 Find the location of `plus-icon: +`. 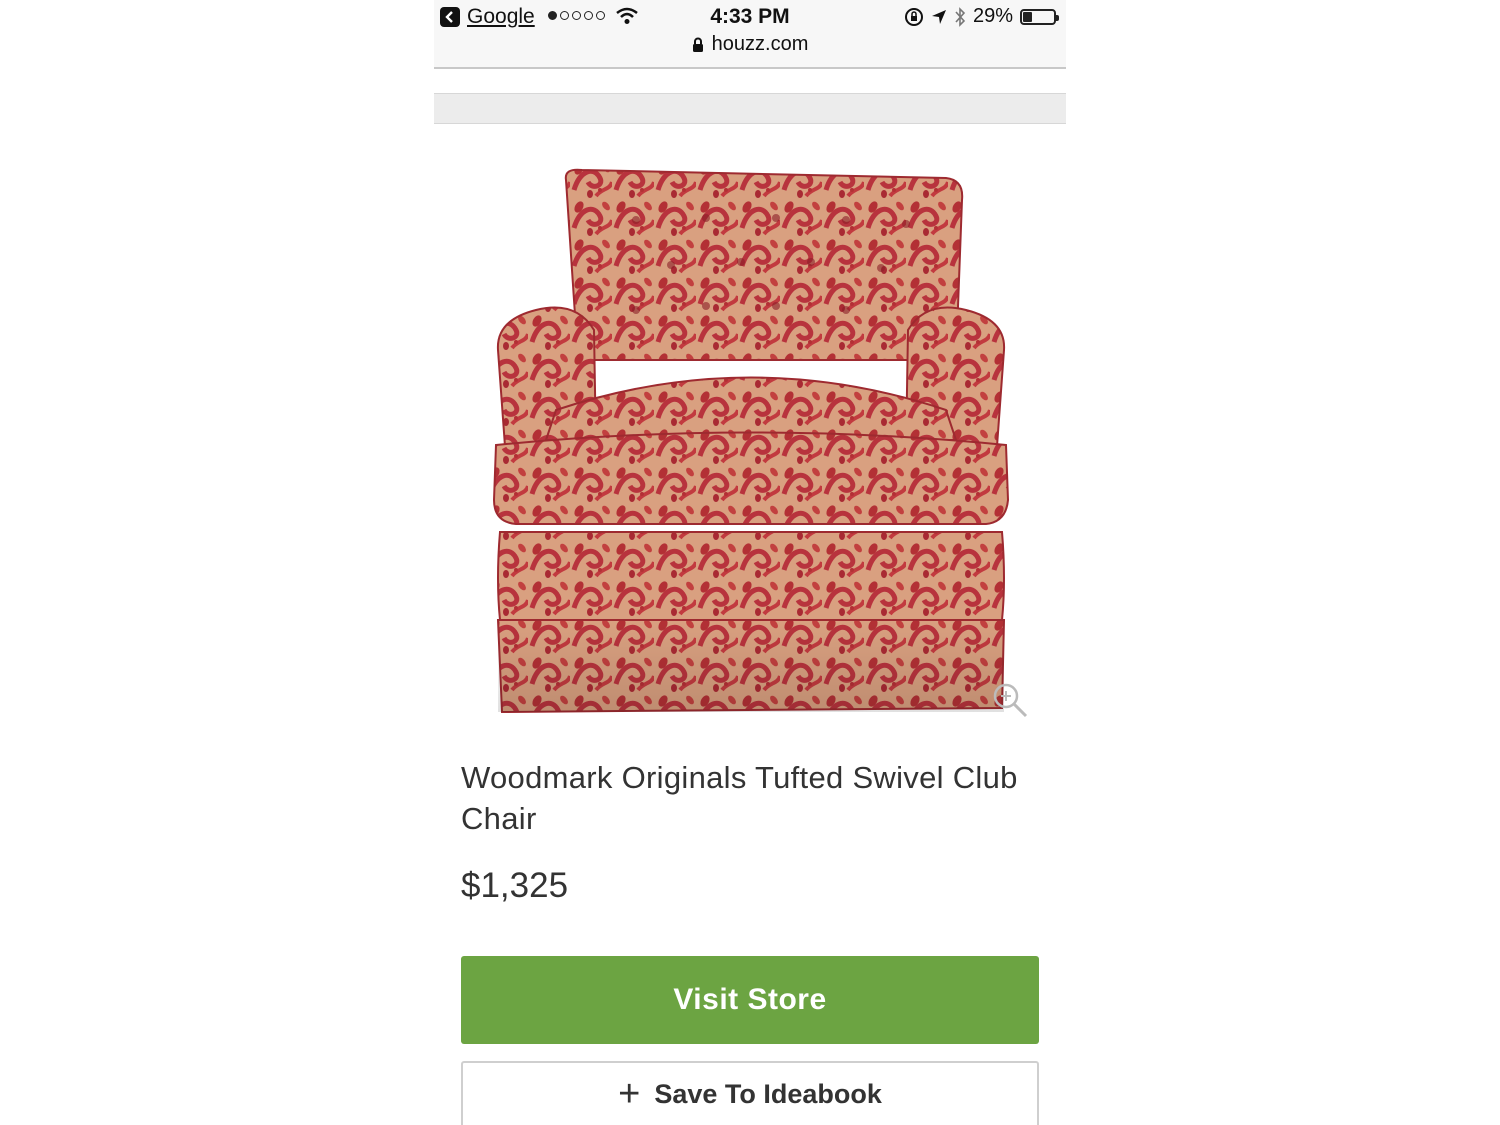

plus-icon: + is located at coordinates (629, 1094).